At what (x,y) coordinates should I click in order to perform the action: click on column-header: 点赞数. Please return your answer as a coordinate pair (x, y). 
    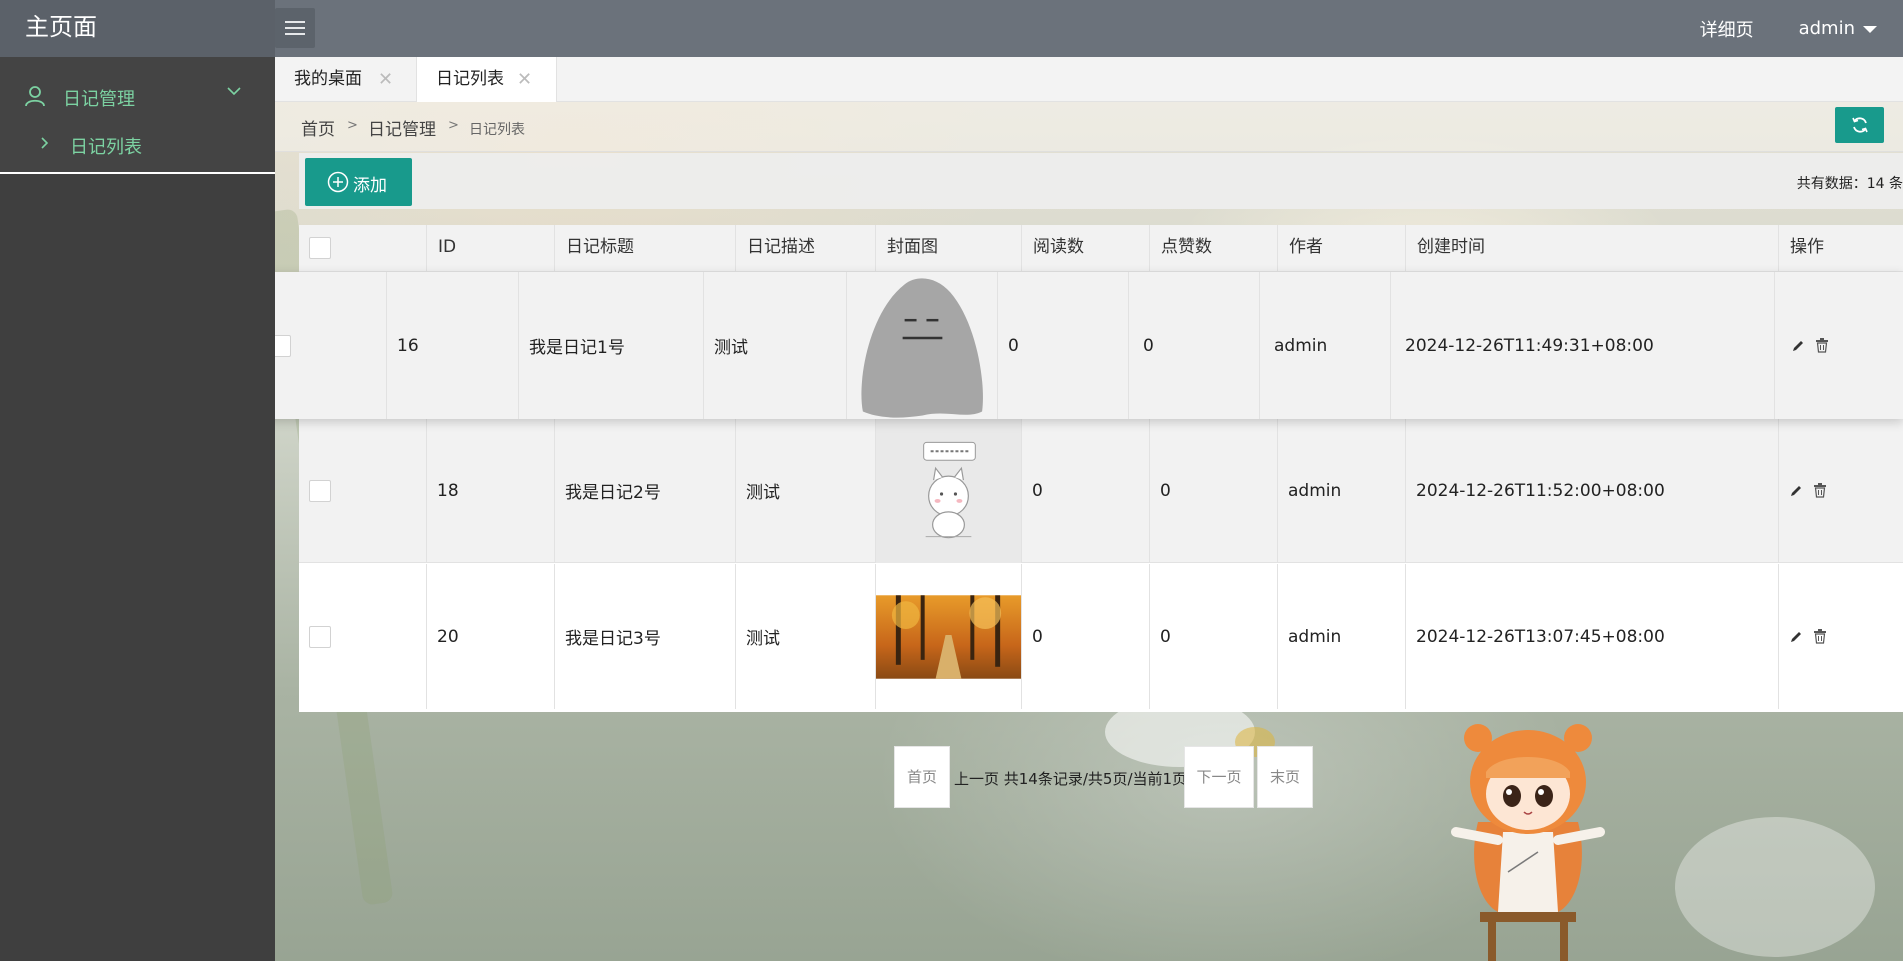
    Looking at the image, I should click on (1214, 248).